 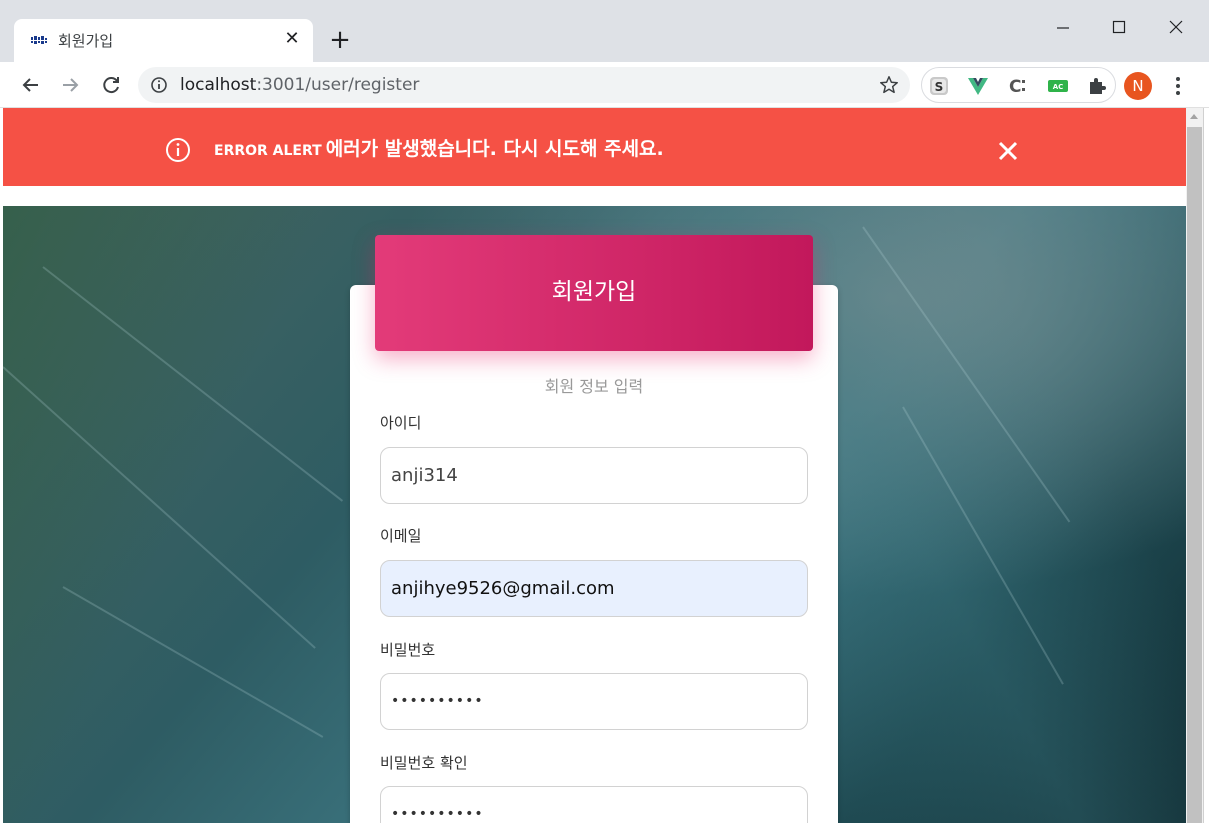 I want to click on password-label: 비밀번호, so click(x=408, y=650).